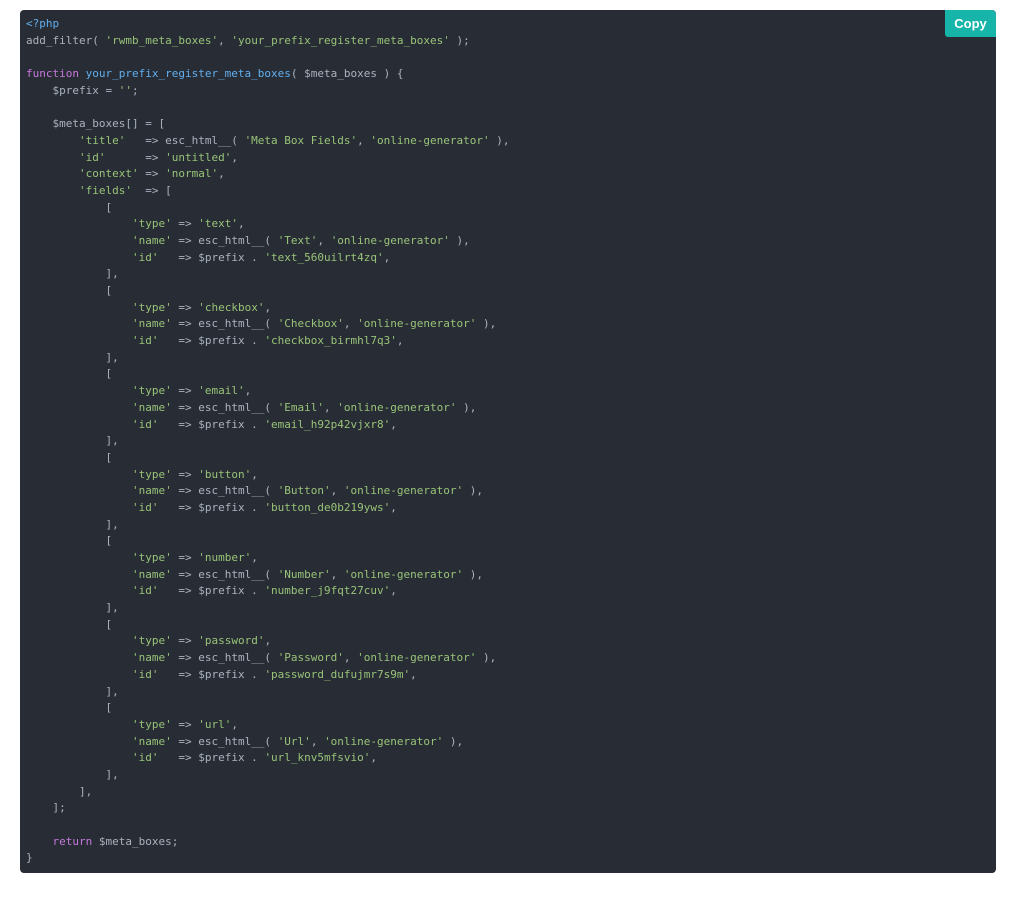 This screenshot has width=1024, height=897. Describe the element at coordinates (294, 741) in the screenshot. I see `code-token: 'Url'` at that location.